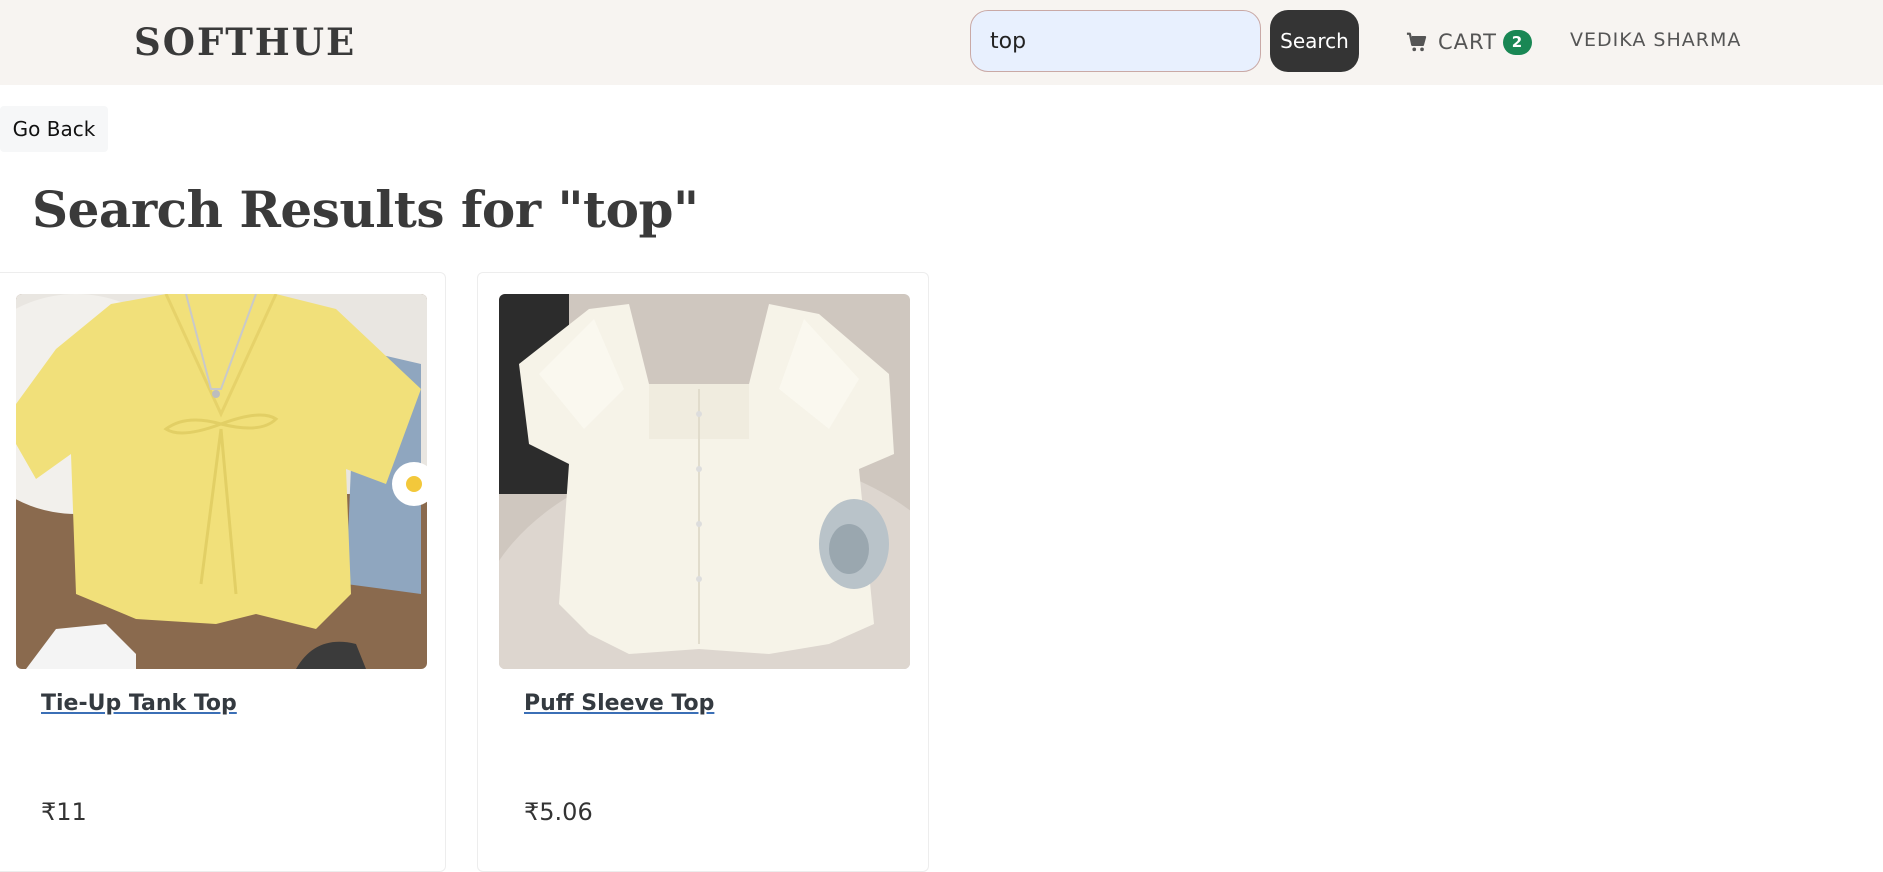  I want to click on shopping-cart-icon, so click(1417, 42).